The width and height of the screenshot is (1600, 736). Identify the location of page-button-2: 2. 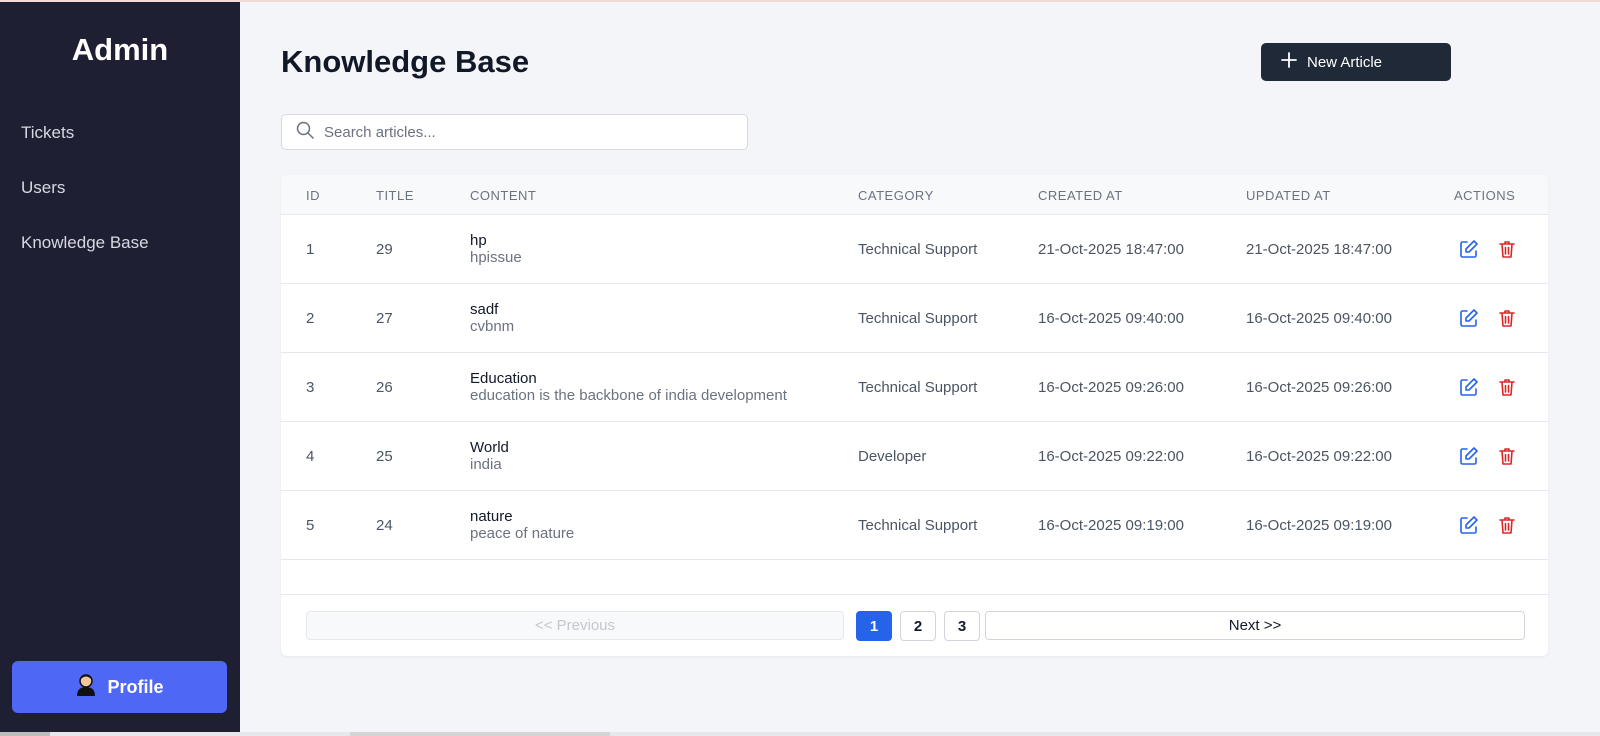
(918, 626).